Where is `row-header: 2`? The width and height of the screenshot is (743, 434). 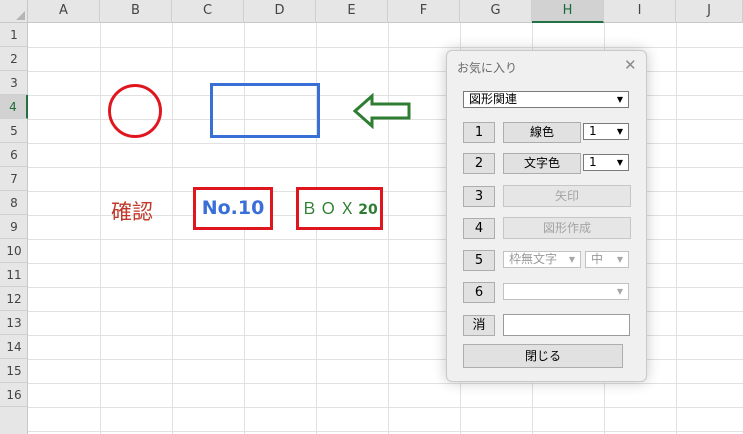 row-header: 2 is located at coordinates (14, 59).